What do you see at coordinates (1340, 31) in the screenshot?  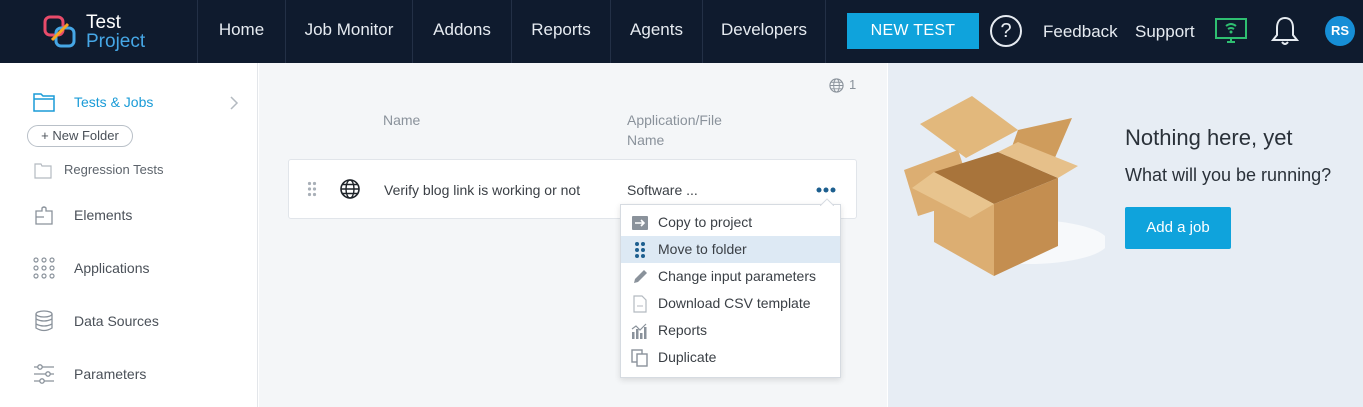 I see `user-avatar: RS` at bounding box center [1340, 31].